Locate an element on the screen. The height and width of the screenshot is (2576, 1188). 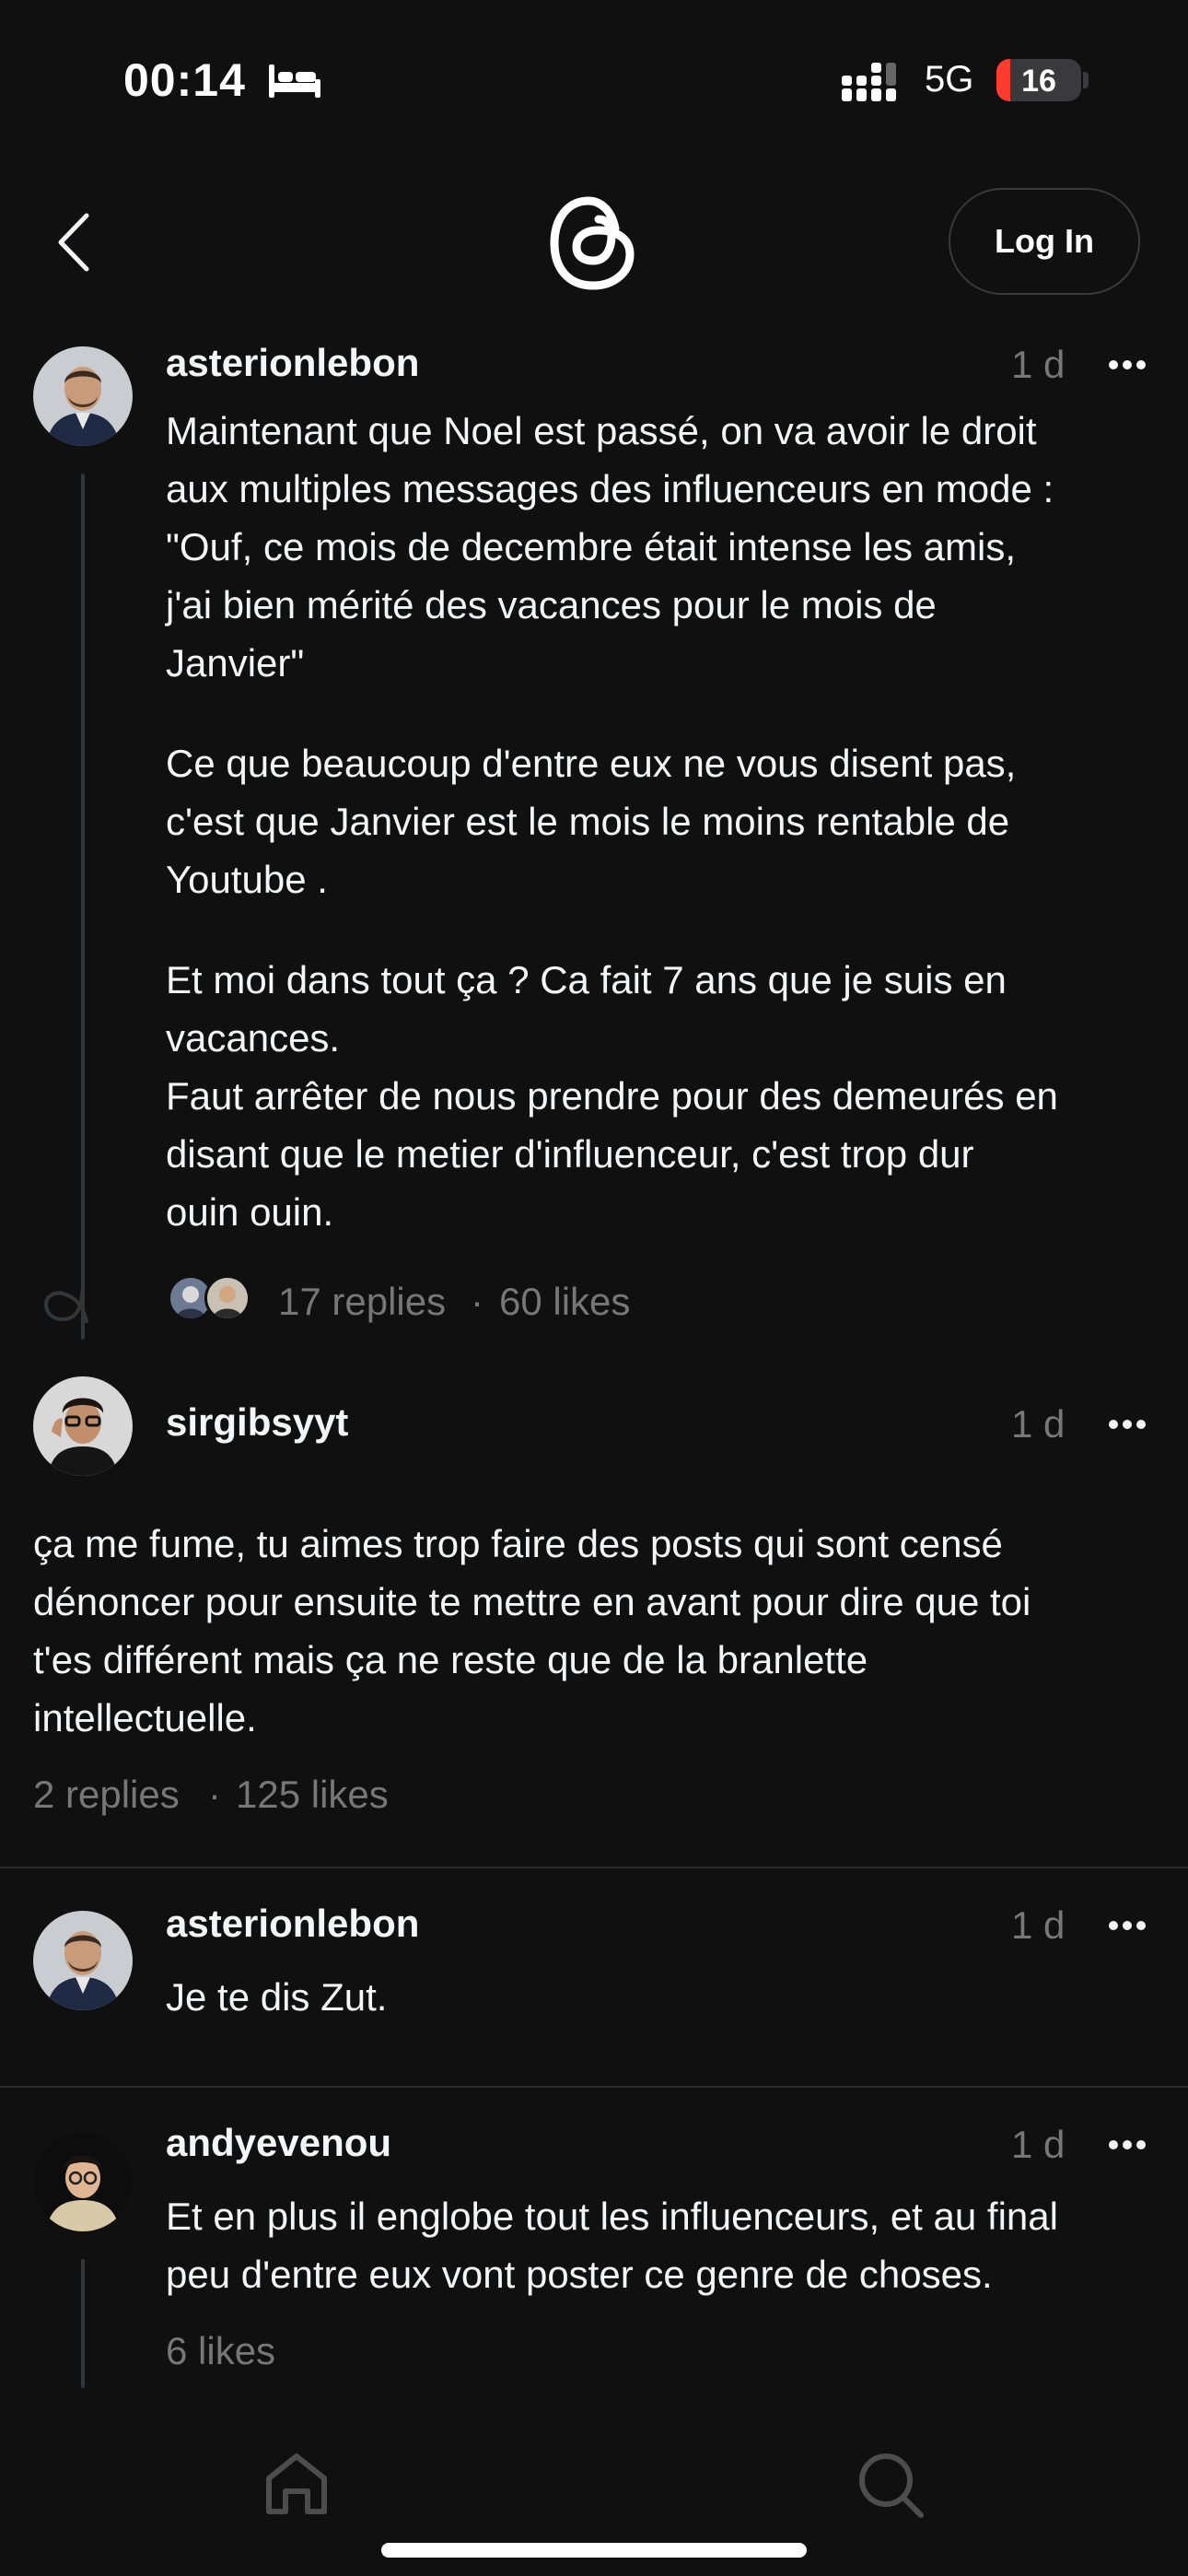
home-indicator is located at coordinates (594, 2550).